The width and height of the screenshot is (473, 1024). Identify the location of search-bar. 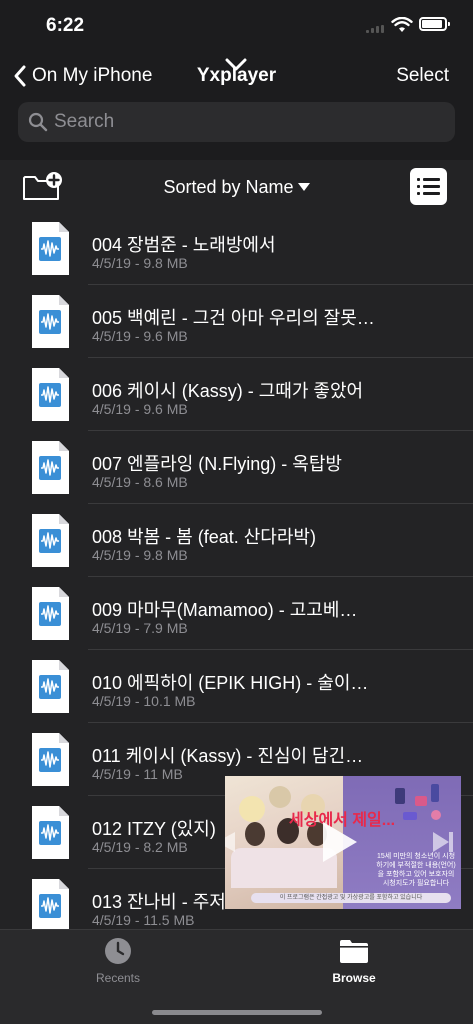
(236, 130).